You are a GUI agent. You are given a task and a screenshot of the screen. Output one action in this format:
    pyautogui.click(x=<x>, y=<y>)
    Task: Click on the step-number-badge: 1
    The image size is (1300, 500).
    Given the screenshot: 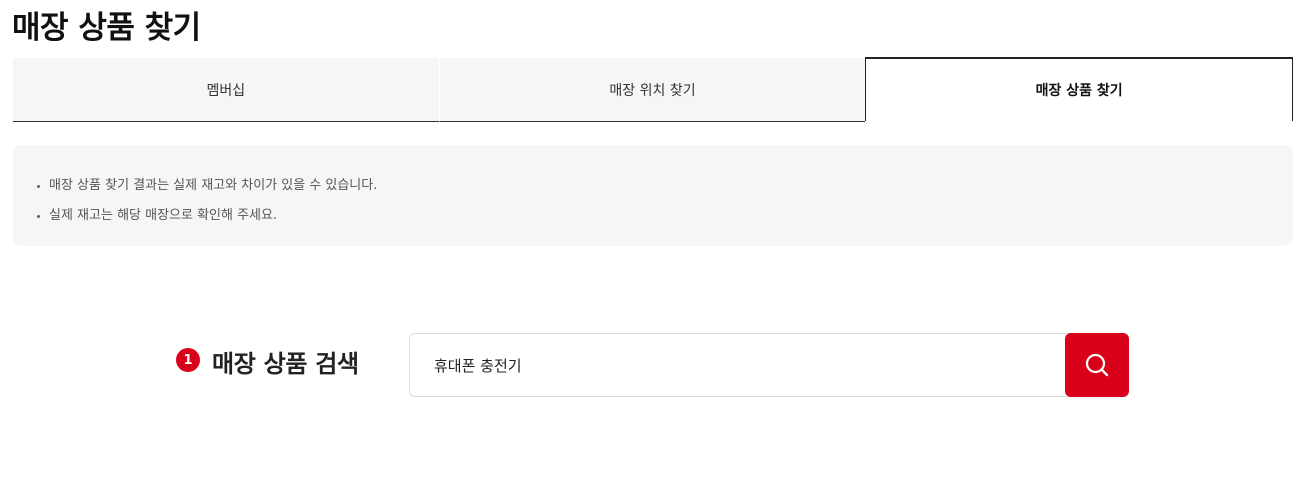 What is the action you would take?
    pyautogui.click(x=188, y=360)
    